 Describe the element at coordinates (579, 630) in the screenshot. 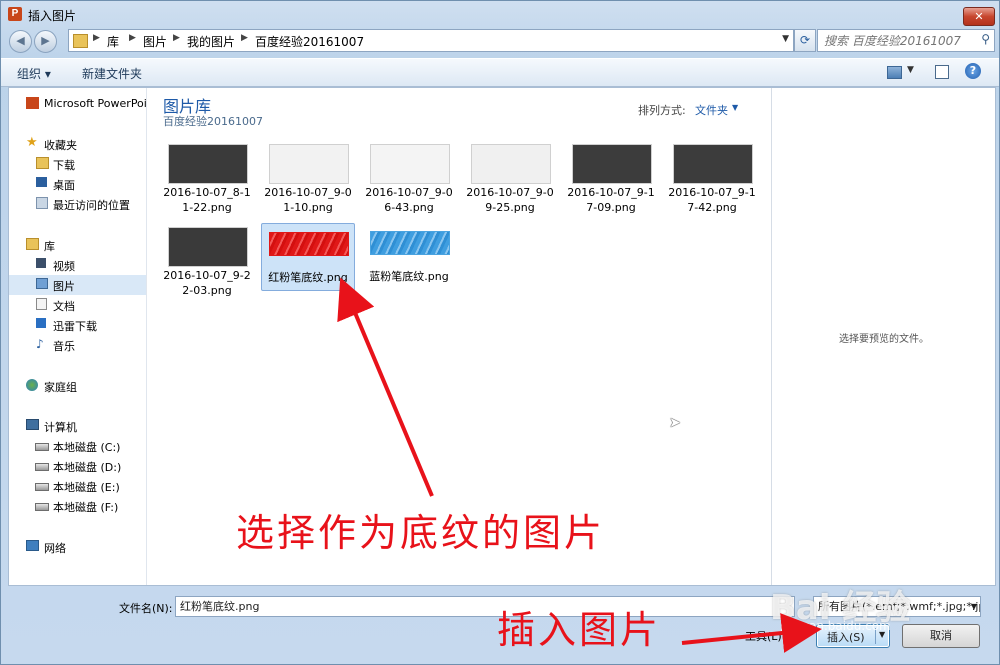

I see `annotation-insert-picture: 插入图片` at that location.